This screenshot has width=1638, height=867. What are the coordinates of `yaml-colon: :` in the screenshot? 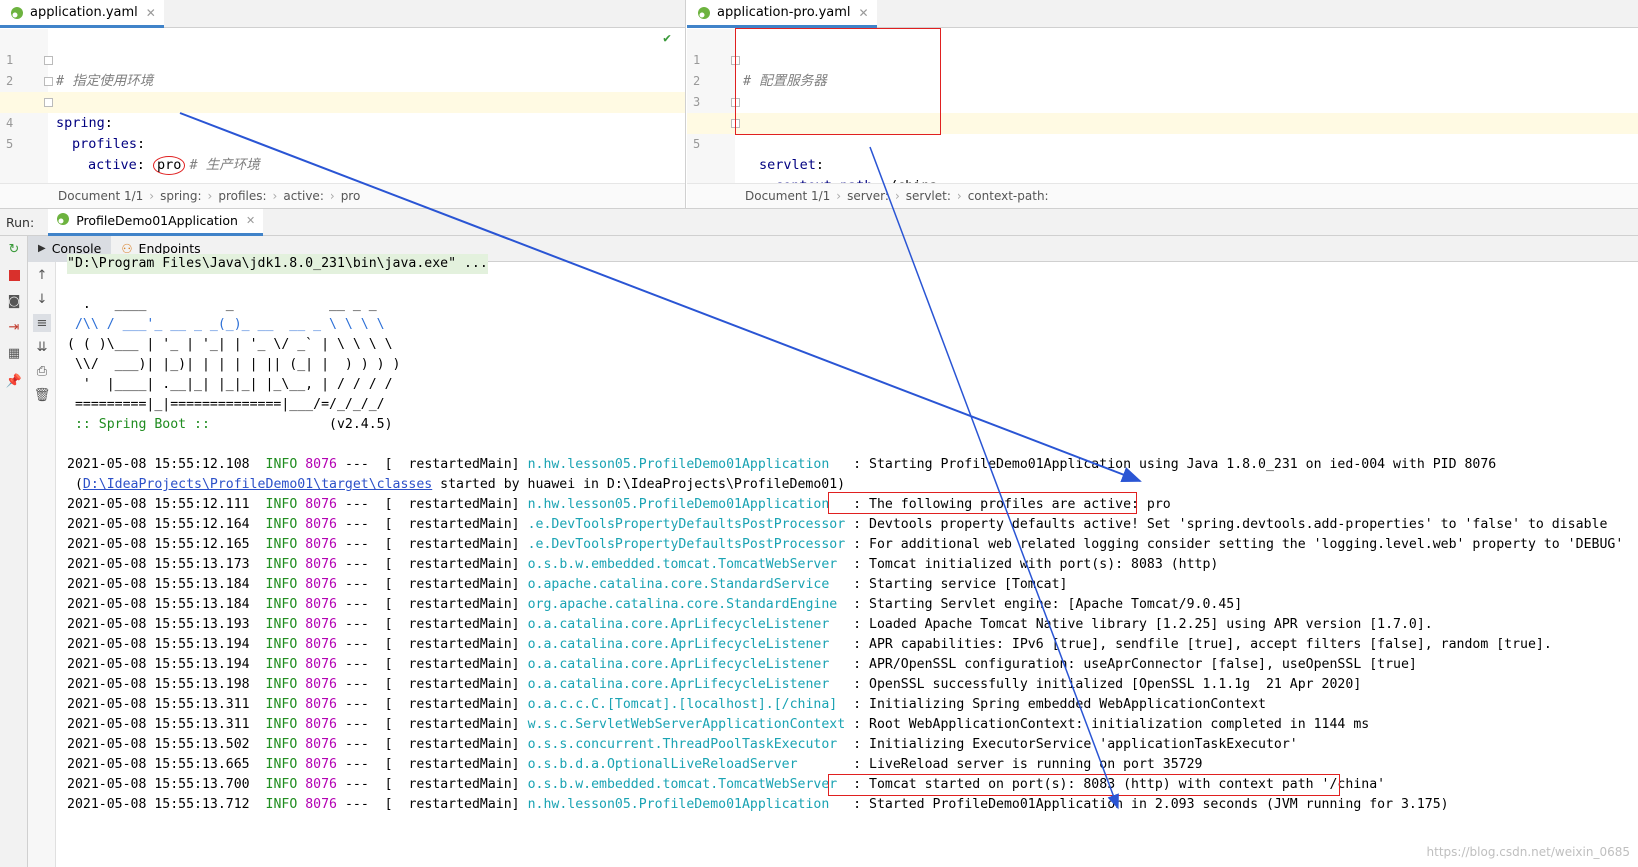 It's located at (820, 165).